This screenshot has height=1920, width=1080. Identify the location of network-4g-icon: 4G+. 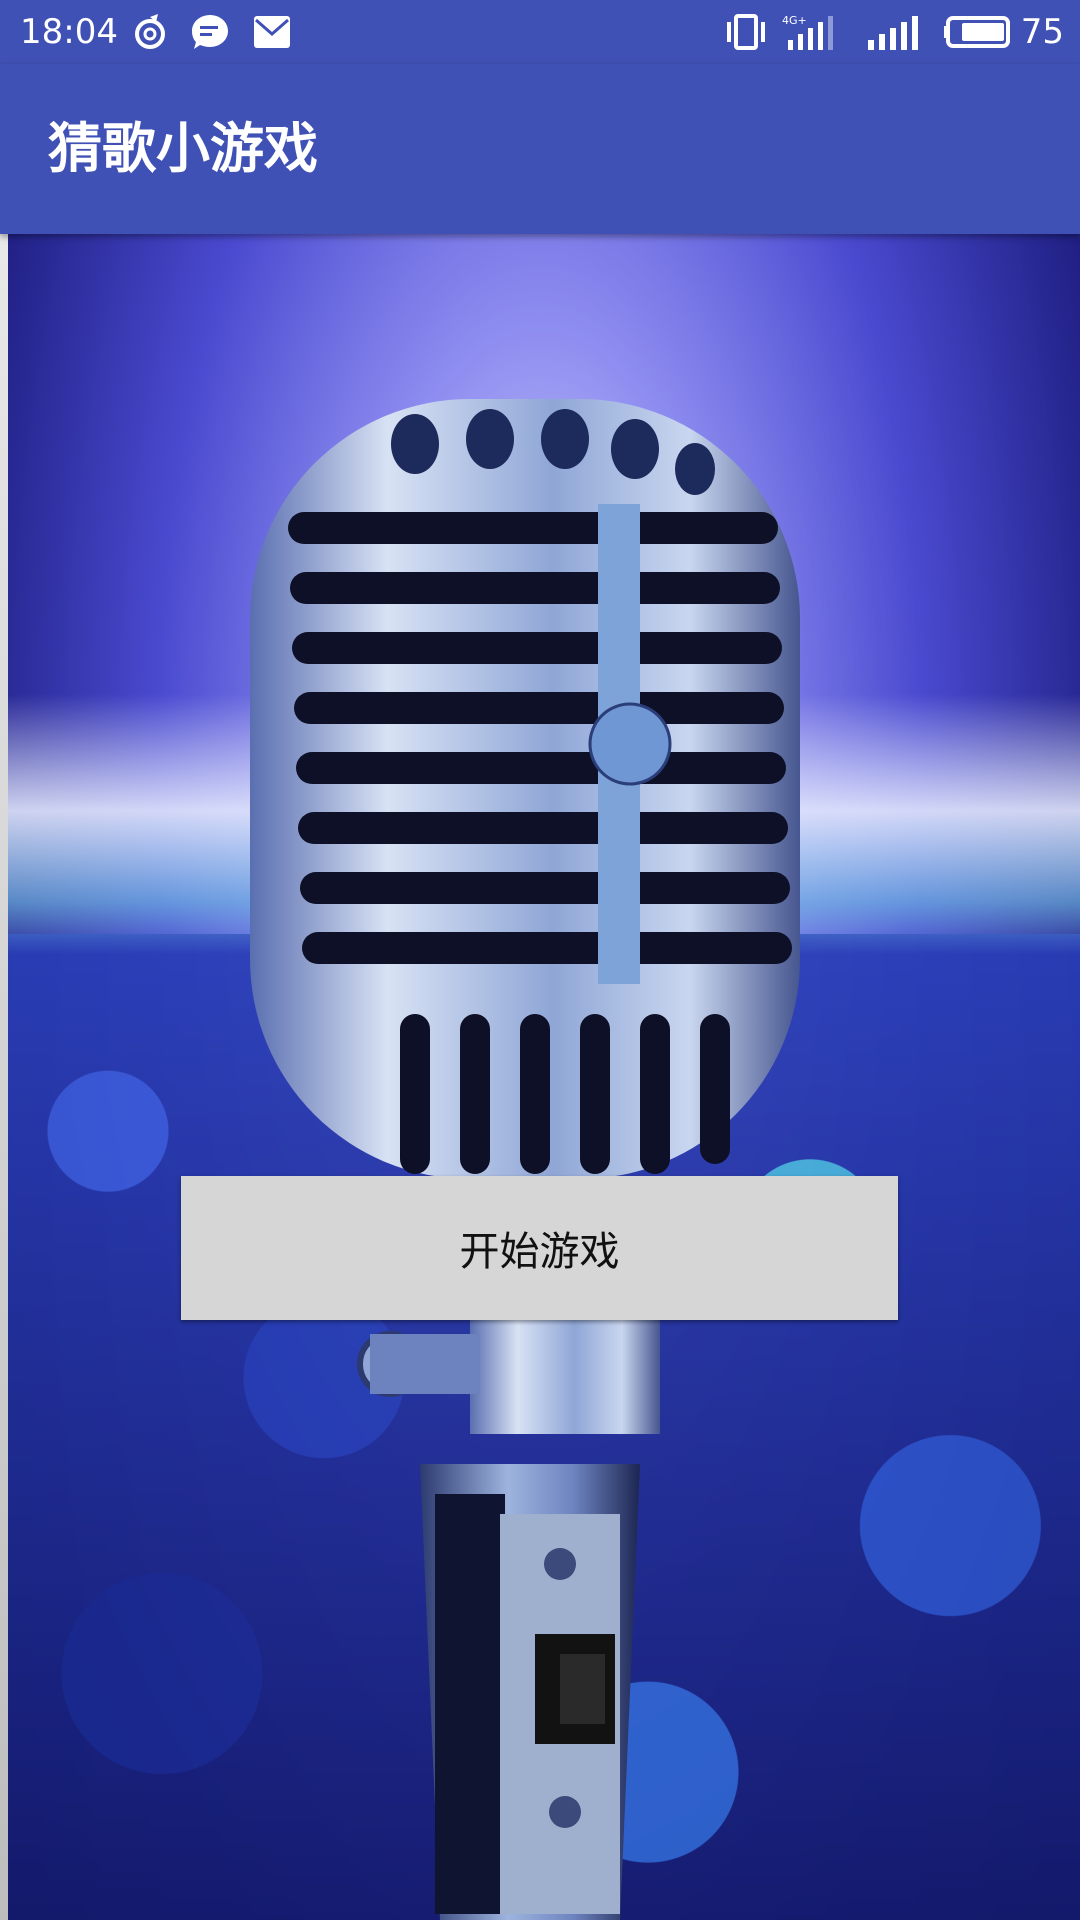
(807, 32).